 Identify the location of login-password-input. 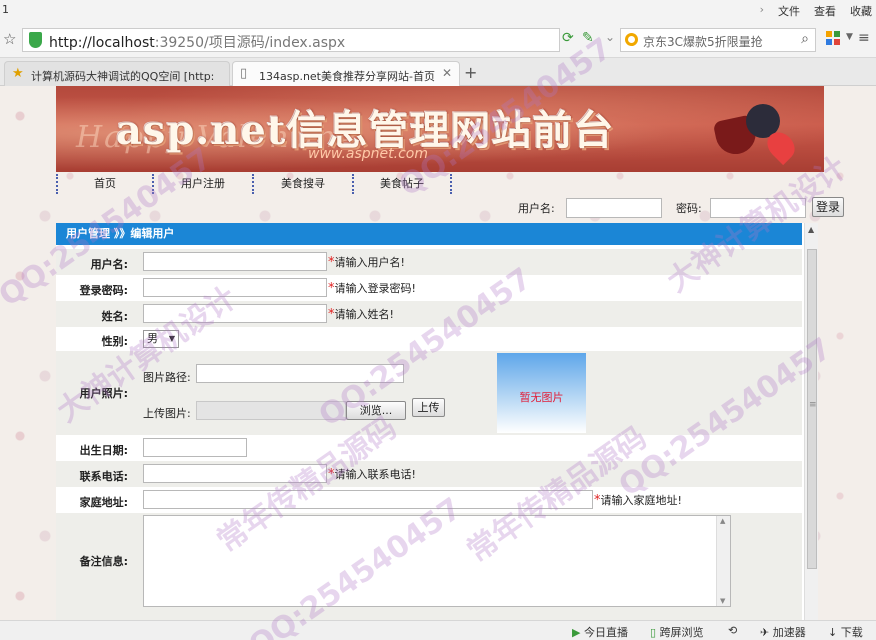
(758, 208).